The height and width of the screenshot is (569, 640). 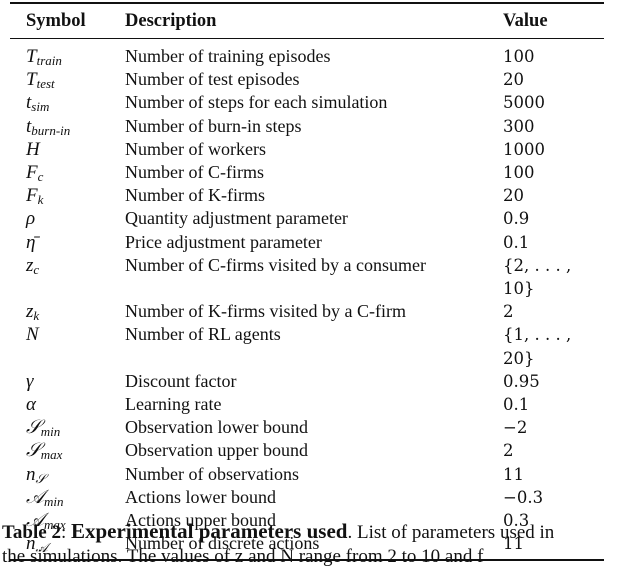 What do you see at coordinates (67, 450) in the screenshot?
I see `symbol-cell: 𝒮max` at bounding box center [67, 450].